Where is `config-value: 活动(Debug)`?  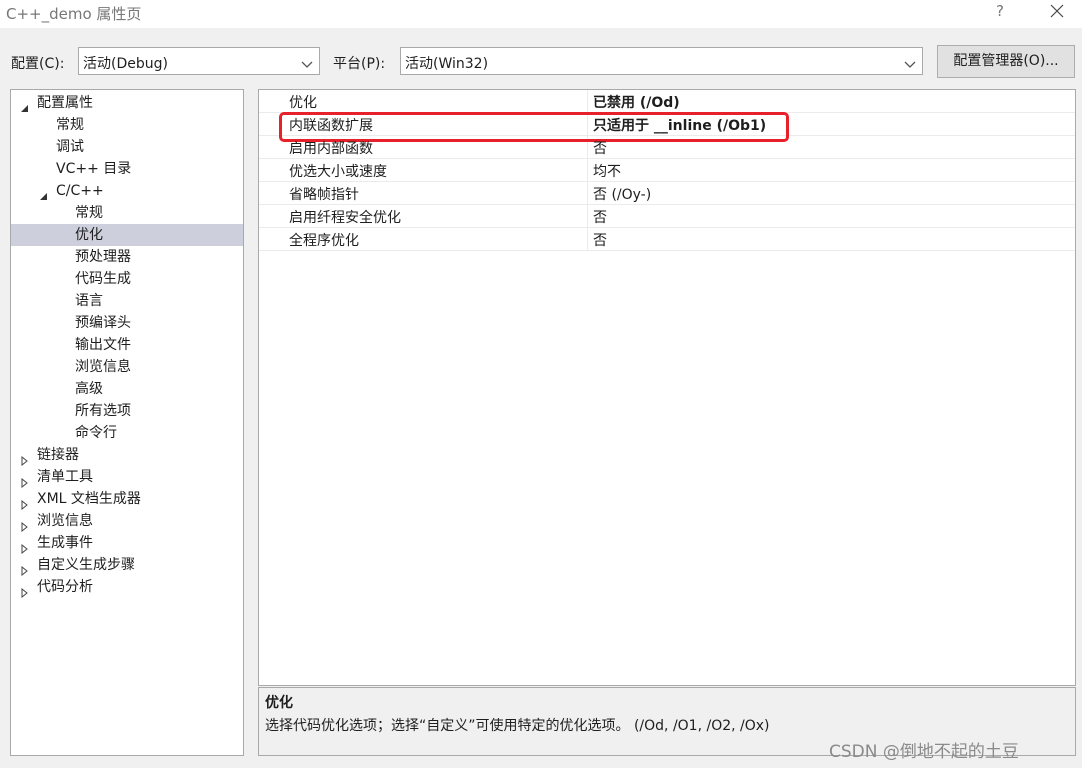 config-value: 活动(Debug) is located at coordinates (125, 64).